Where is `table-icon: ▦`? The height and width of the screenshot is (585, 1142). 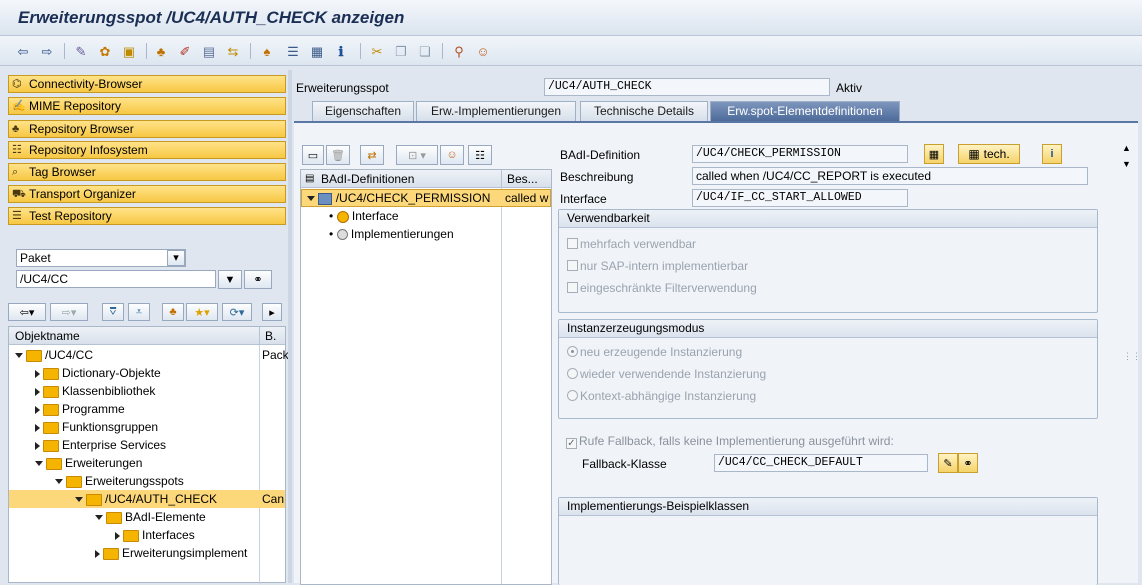 table-icon: ▦ is located at coordinates (317, 51).